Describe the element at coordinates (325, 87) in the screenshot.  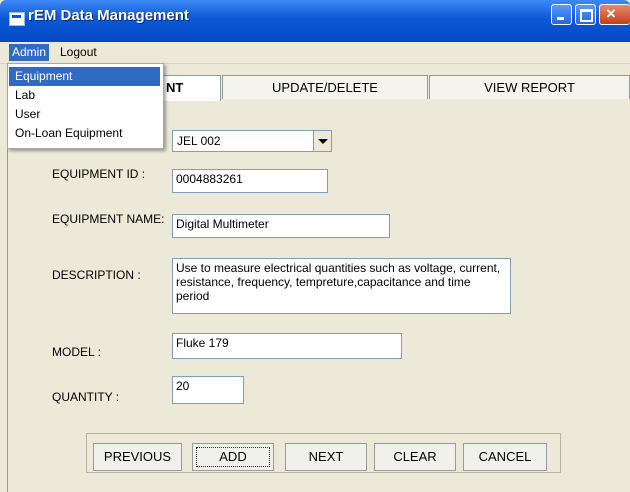
I see `tab-update-delete: UPDATE/DELETE` at that location.